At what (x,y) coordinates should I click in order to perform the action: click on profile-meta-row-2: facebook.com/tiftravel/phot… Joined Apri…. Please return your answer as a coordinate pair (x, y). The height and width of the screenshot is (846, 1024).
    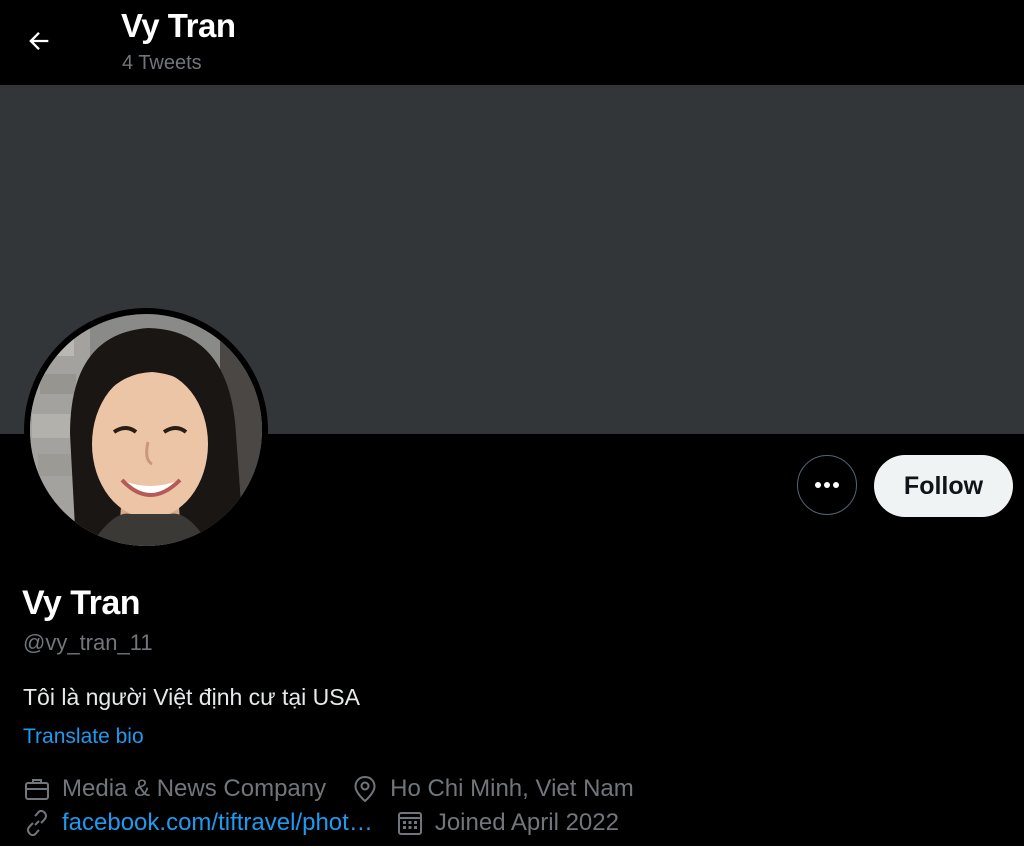
    Looking at the image, I should click on (320, 823).